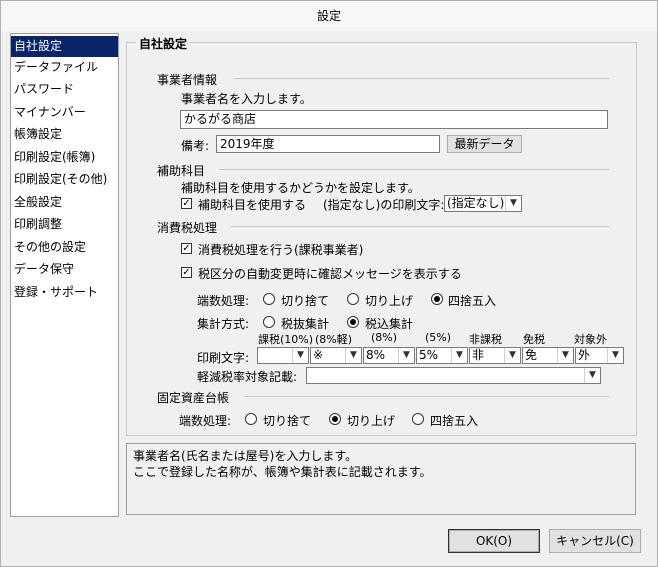 The height and width of the screenshot is (567, 658). What do you see at coordinates (318, 355) in the screenshot?
I see `print-char-8-reduced-value: ※` at bounding box center [318, 355].